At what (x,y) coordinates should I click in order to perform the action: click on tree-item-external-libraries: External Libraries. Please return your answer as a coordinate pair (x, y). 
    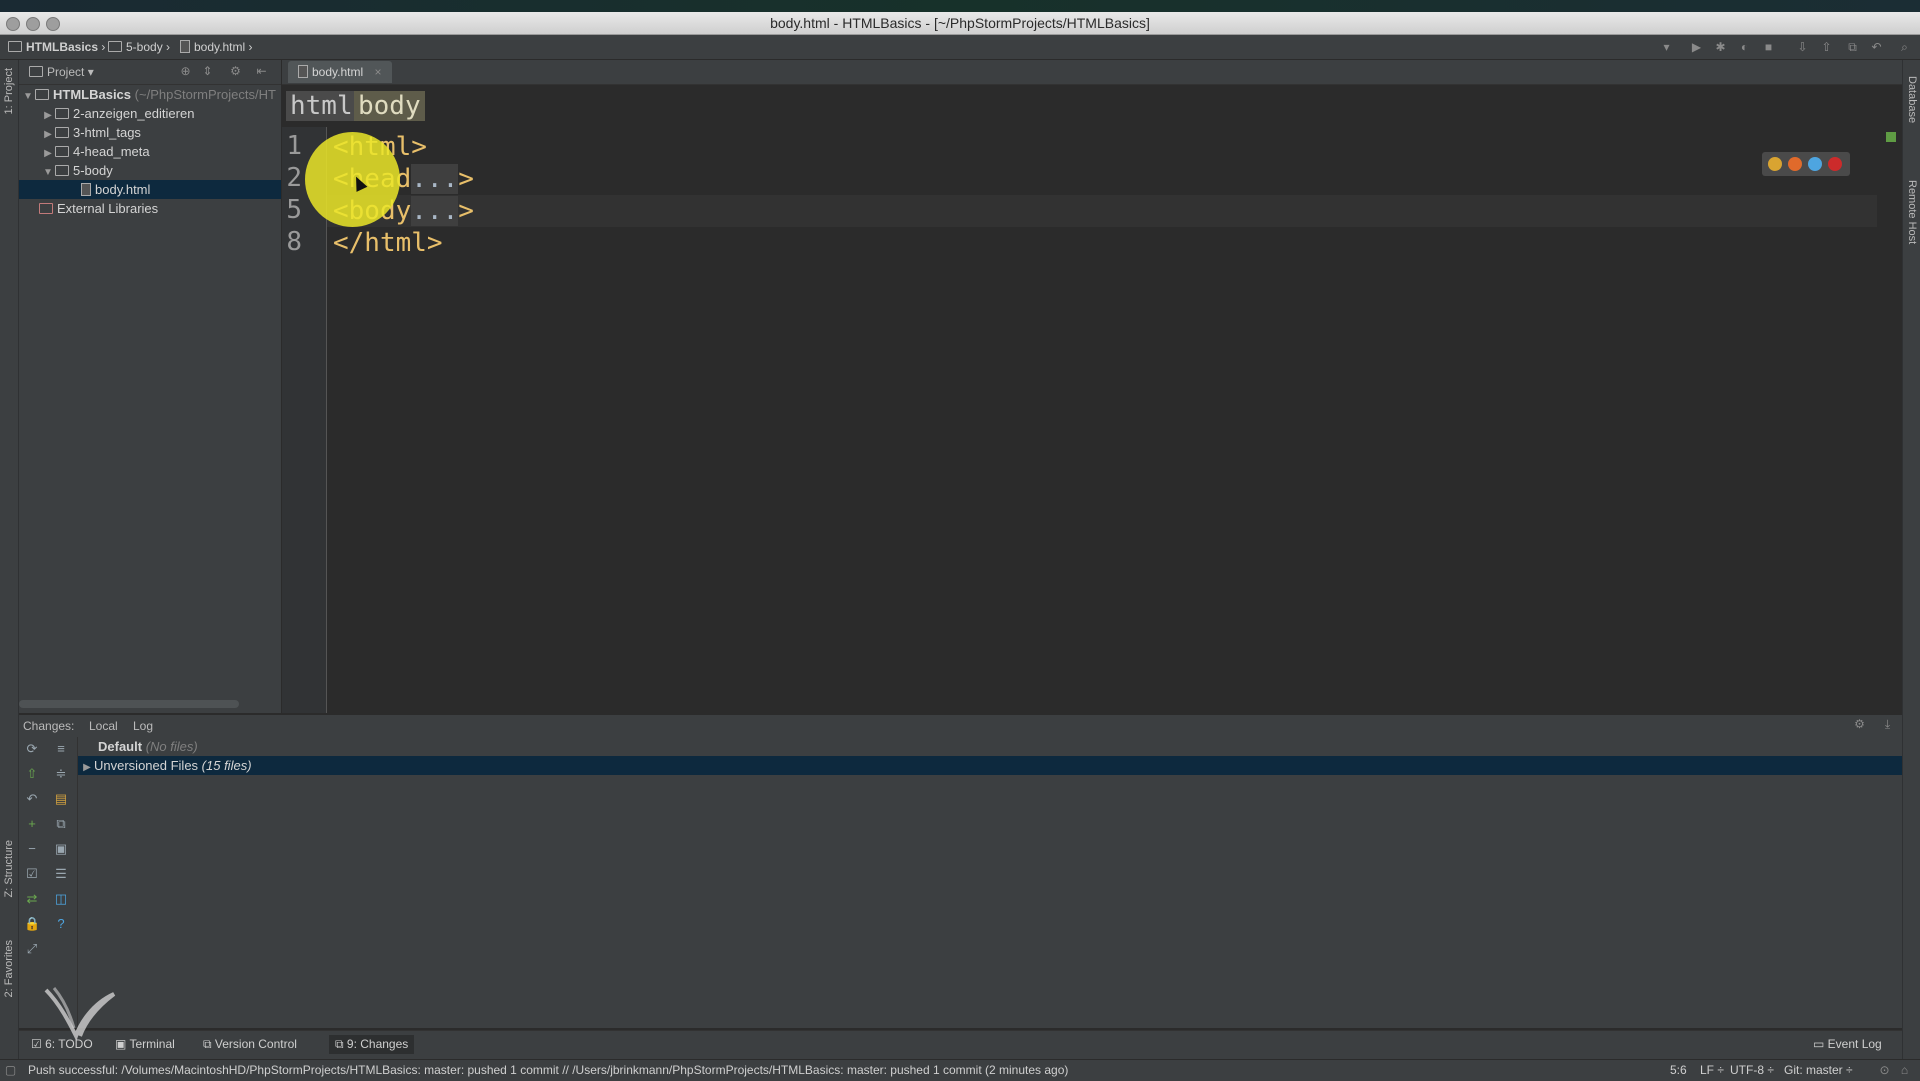
    Looking at the image, I should click on (150, 208).